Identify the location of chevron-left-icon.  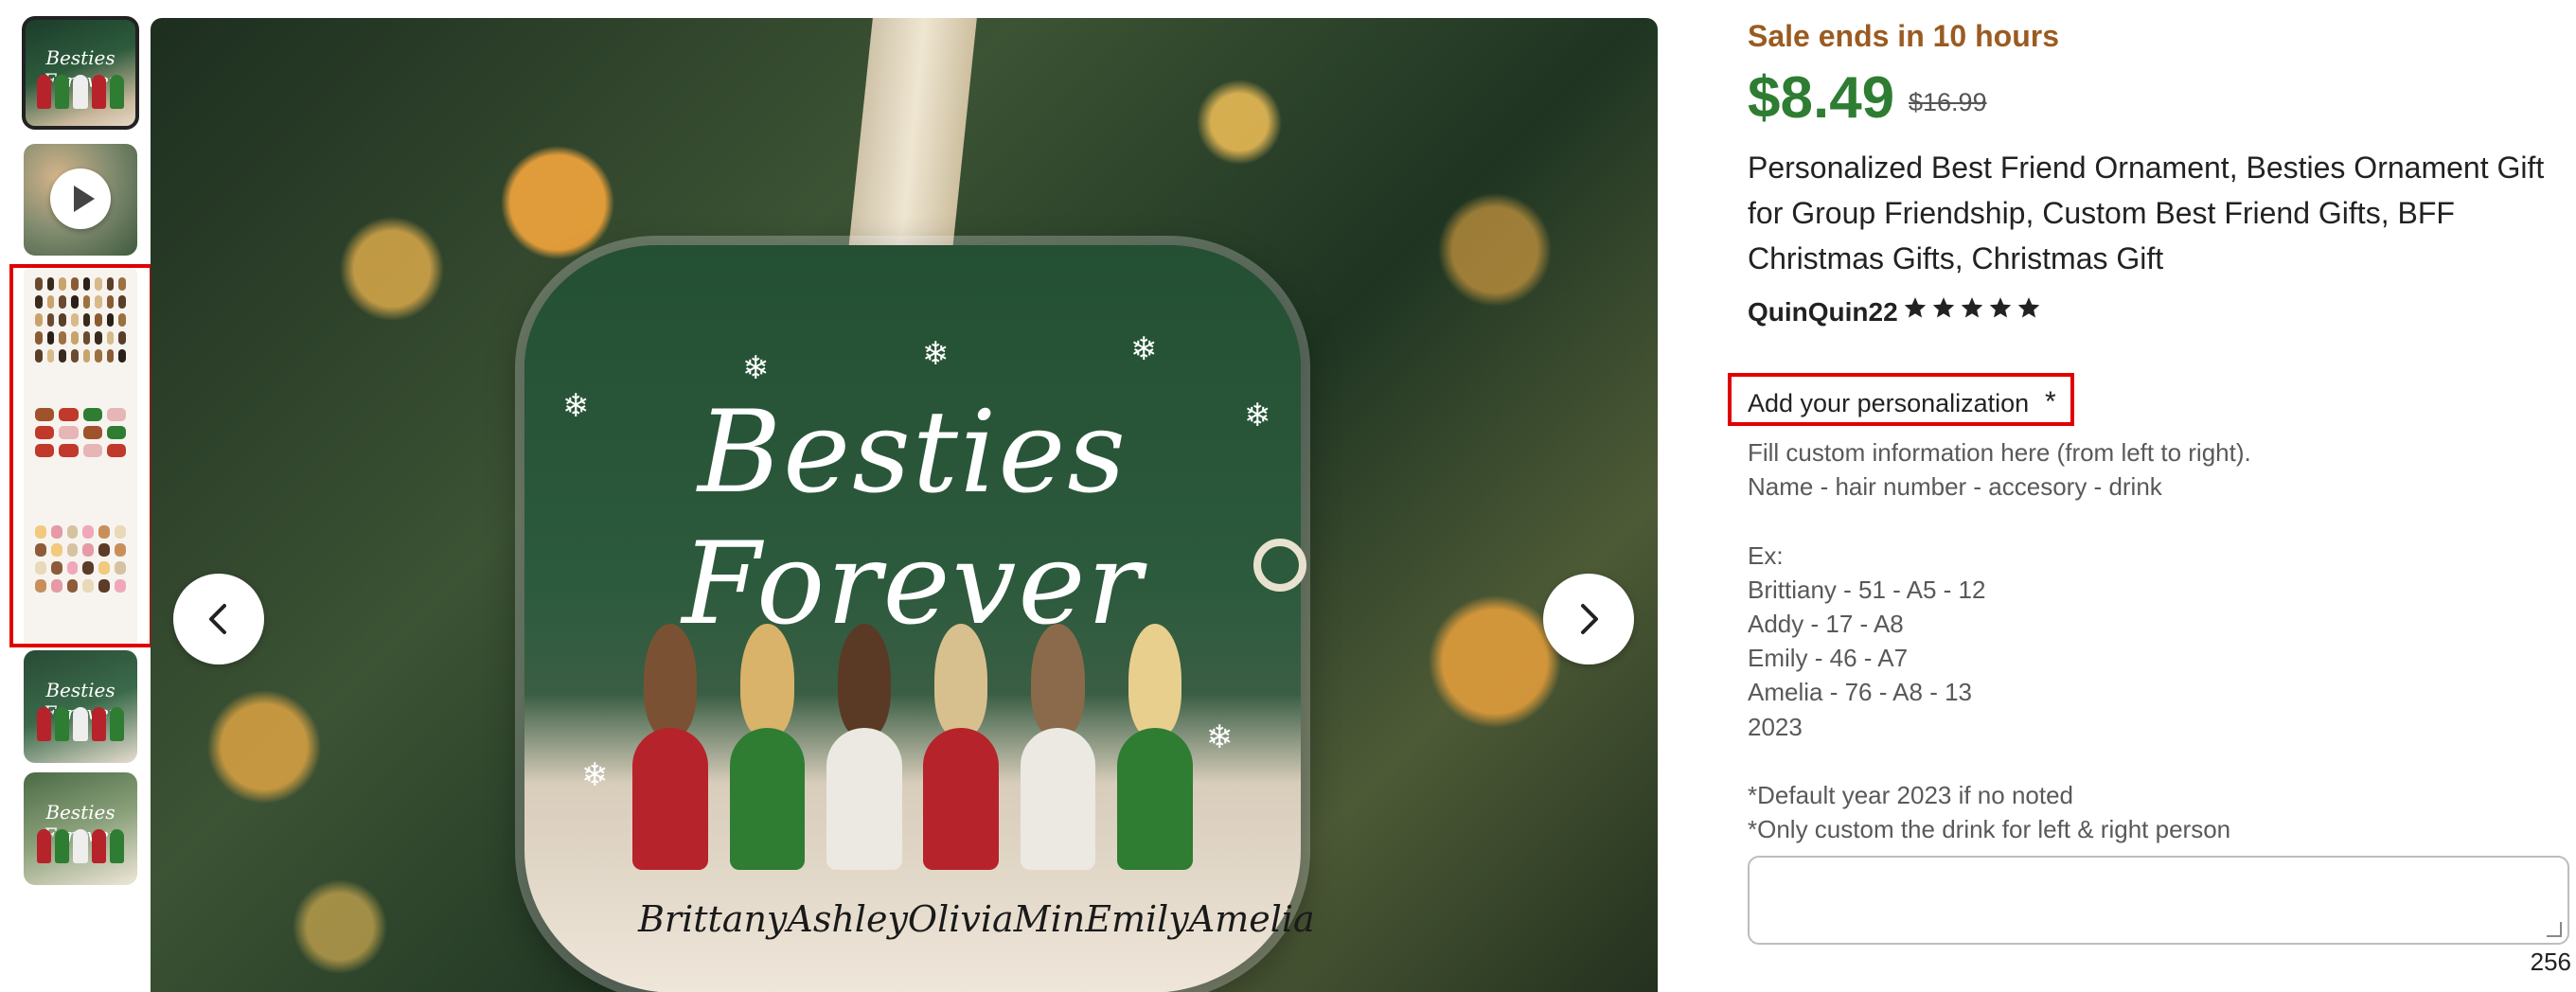
(217, 619).